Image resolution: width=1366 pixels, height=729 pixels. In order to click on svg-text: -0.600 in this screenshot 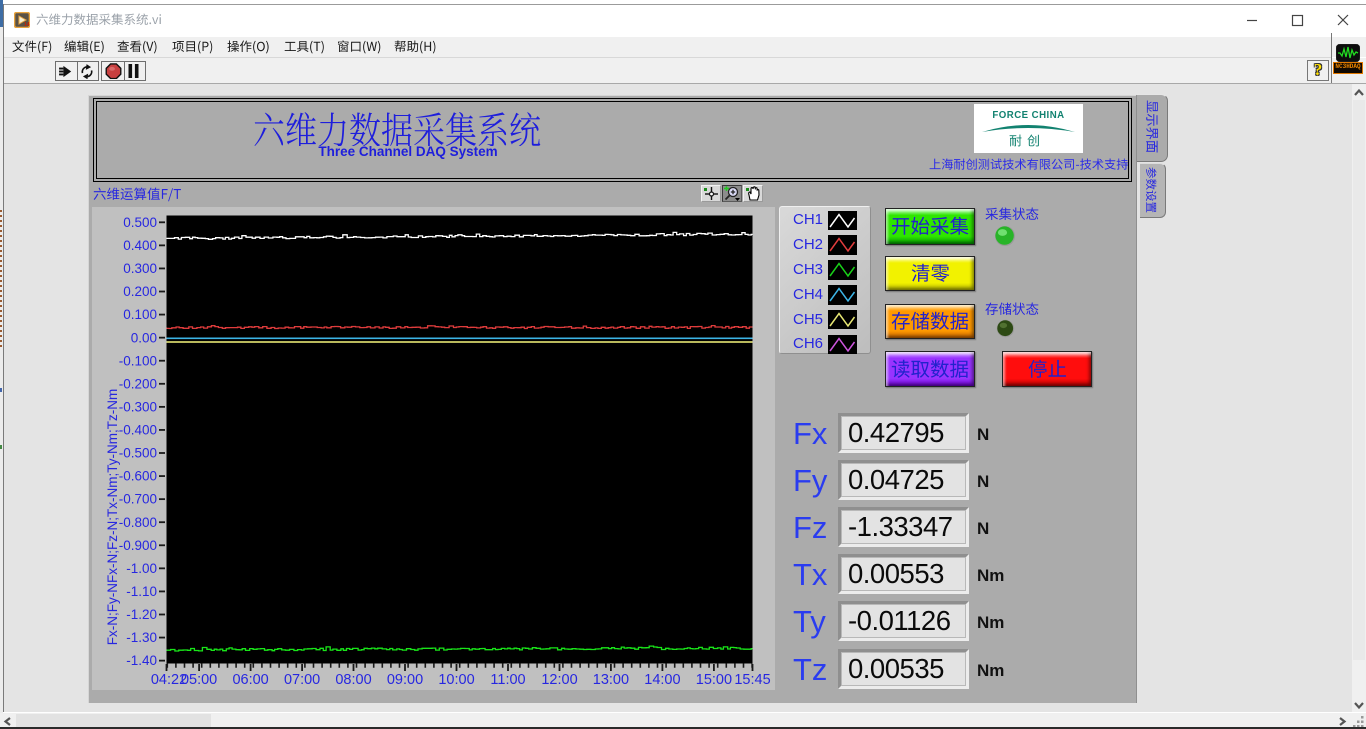, I will do `click(138, 476)`.